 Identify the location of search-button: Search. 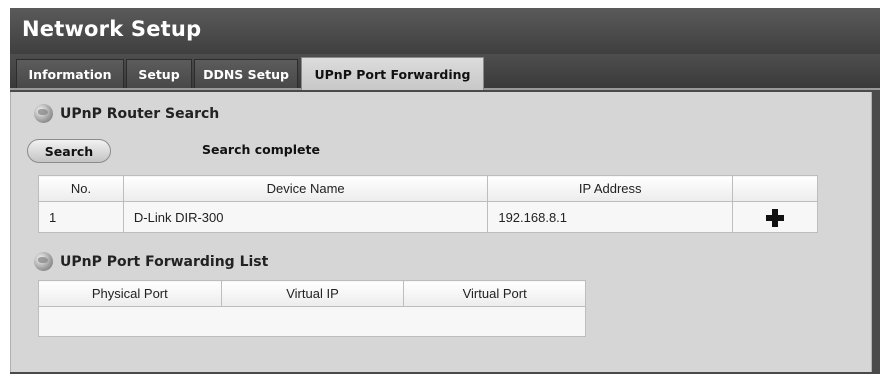
(69, 151).